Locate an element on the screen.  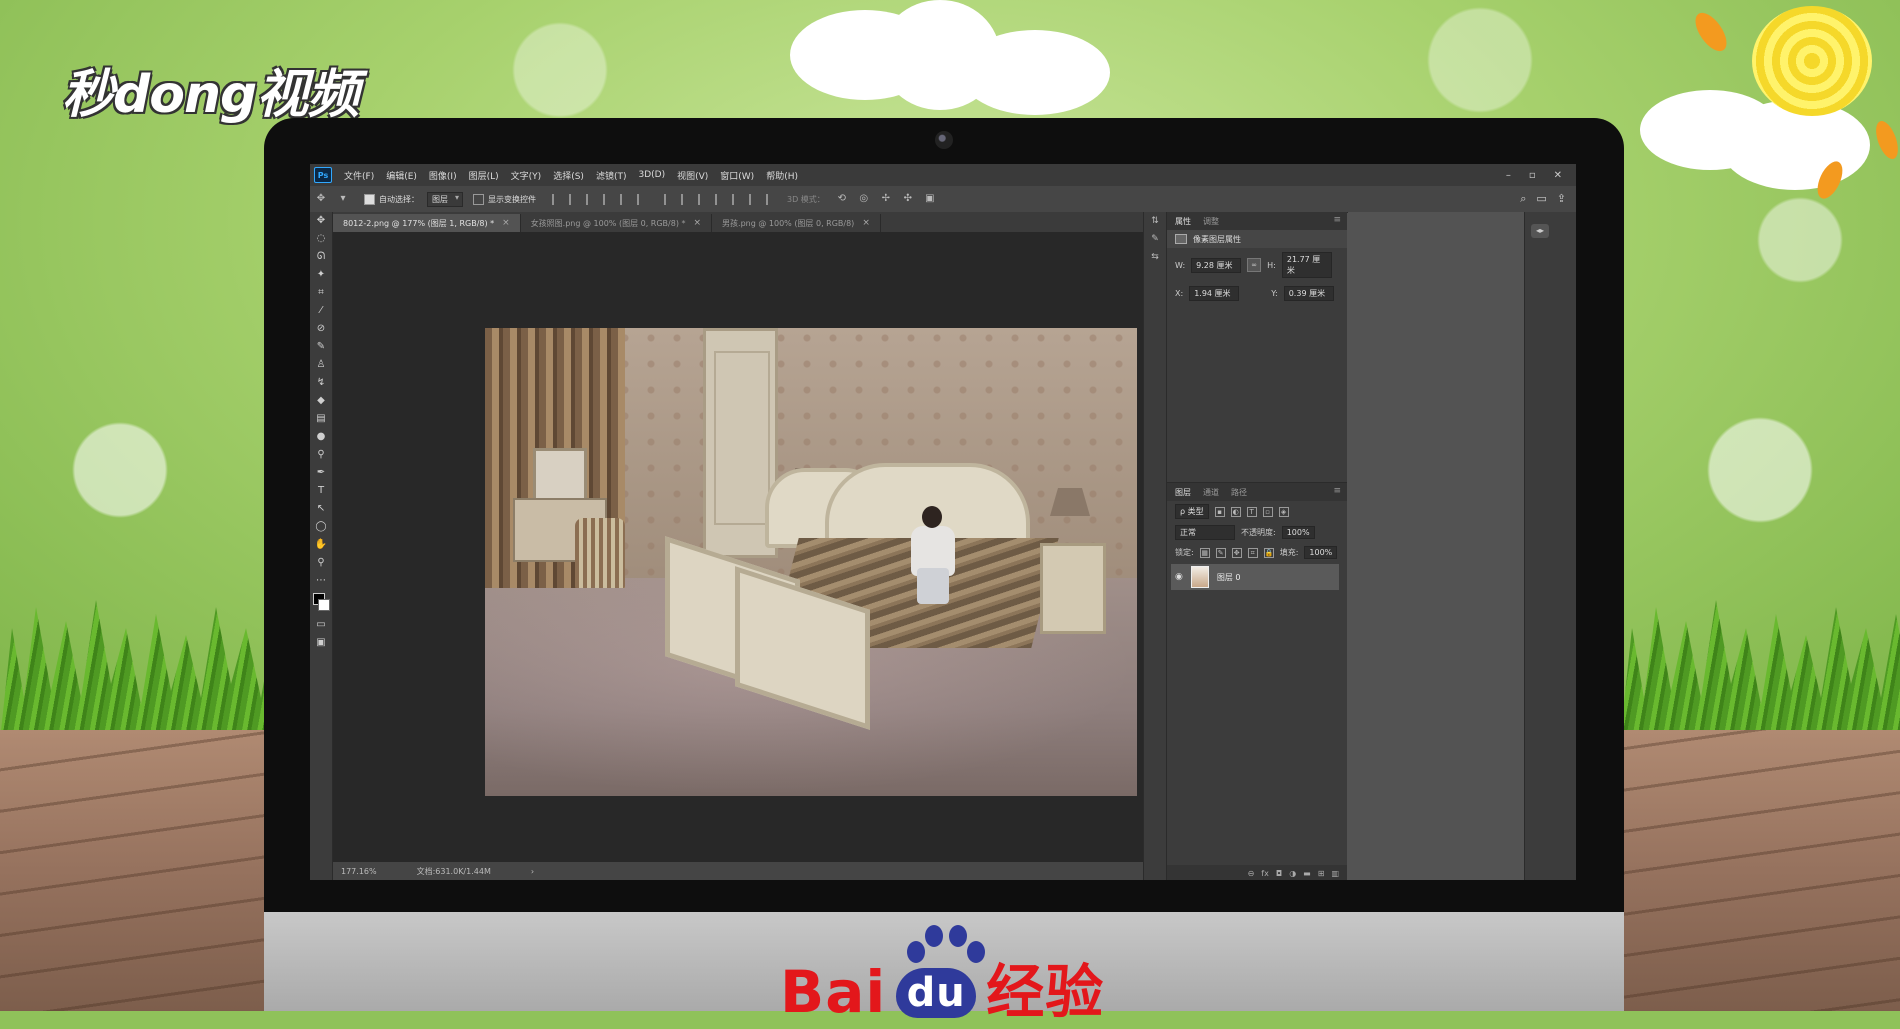
history-panel-icon: ⇅ is located at coordinates (1155, 221).